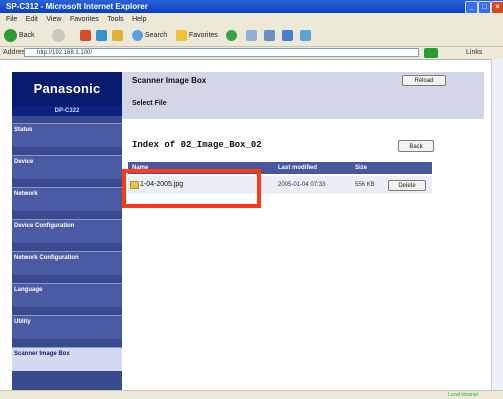  Describe the element at coordinates (365, 185) in the screenshot. I see `file-size: 556 KB` at that location.